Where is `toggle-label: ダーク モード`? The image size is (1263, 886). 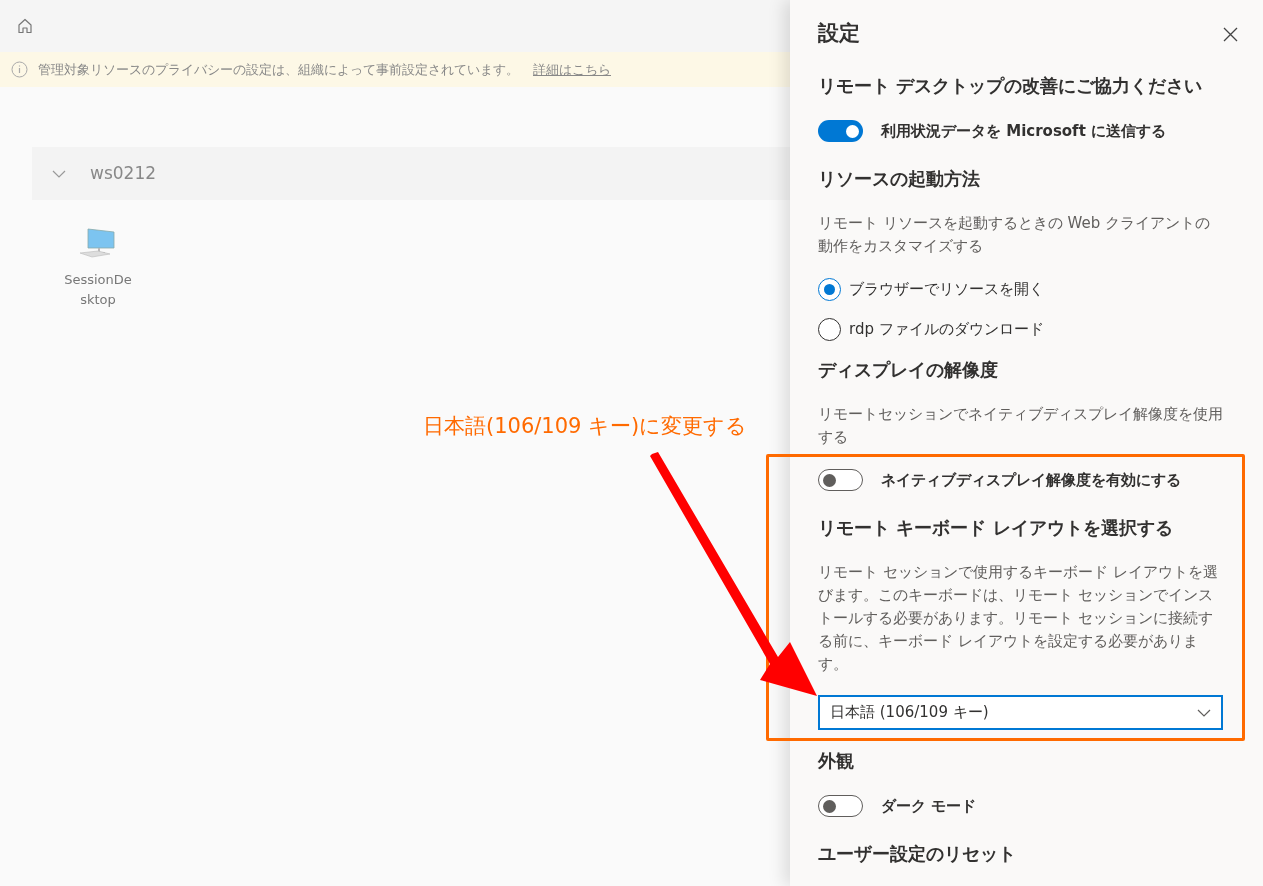
toggle-label: ダーク モード is located at coordinates (929, 806).